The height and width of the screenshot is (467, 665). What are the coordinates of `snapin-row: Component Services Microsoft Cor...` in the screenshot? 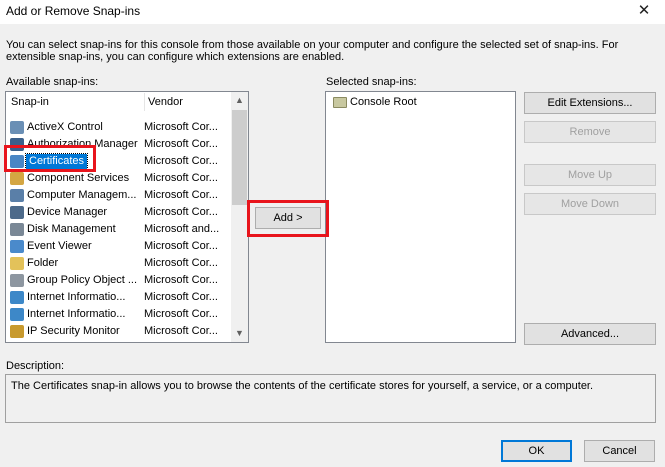 It's located at (119, 178).